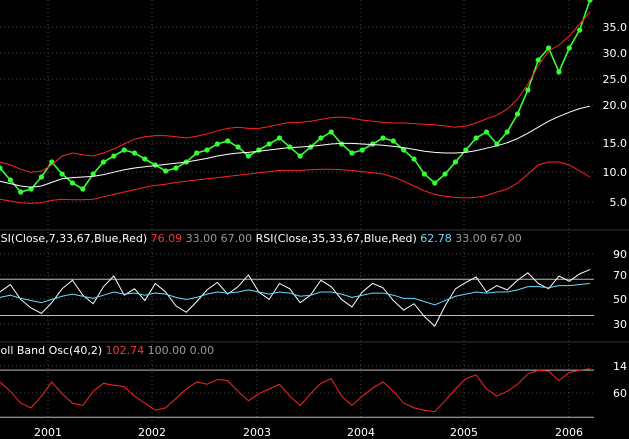 This screenshot has width=629, height=439. Describe the element at coordinates (569, 432) in the screenshot. I see `x-tick-label: 2006` at that location.